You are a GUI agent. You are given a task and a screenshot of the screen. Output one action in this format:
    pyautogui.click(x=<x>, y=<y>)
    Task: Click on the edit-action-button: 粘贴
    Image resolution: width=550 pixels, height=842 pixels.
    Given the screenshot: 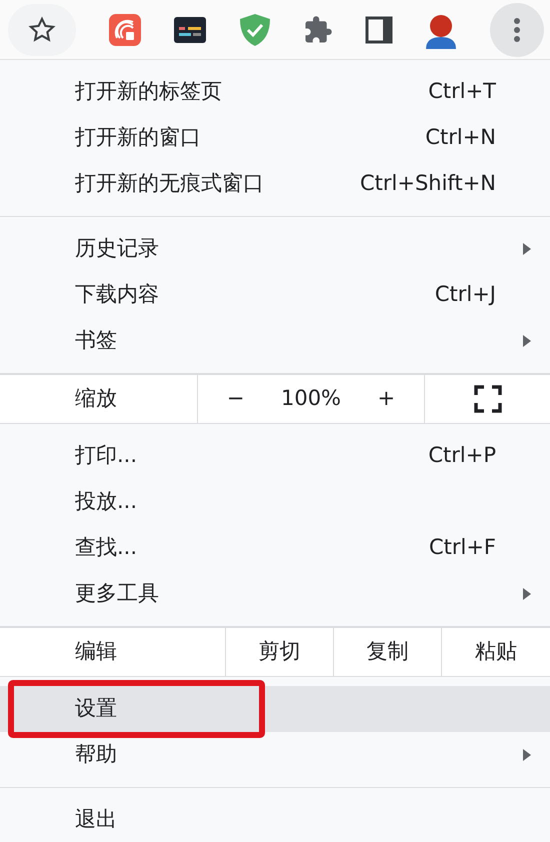 What is the action you would take?
    pyautogui.click(x=495, y=652)
    